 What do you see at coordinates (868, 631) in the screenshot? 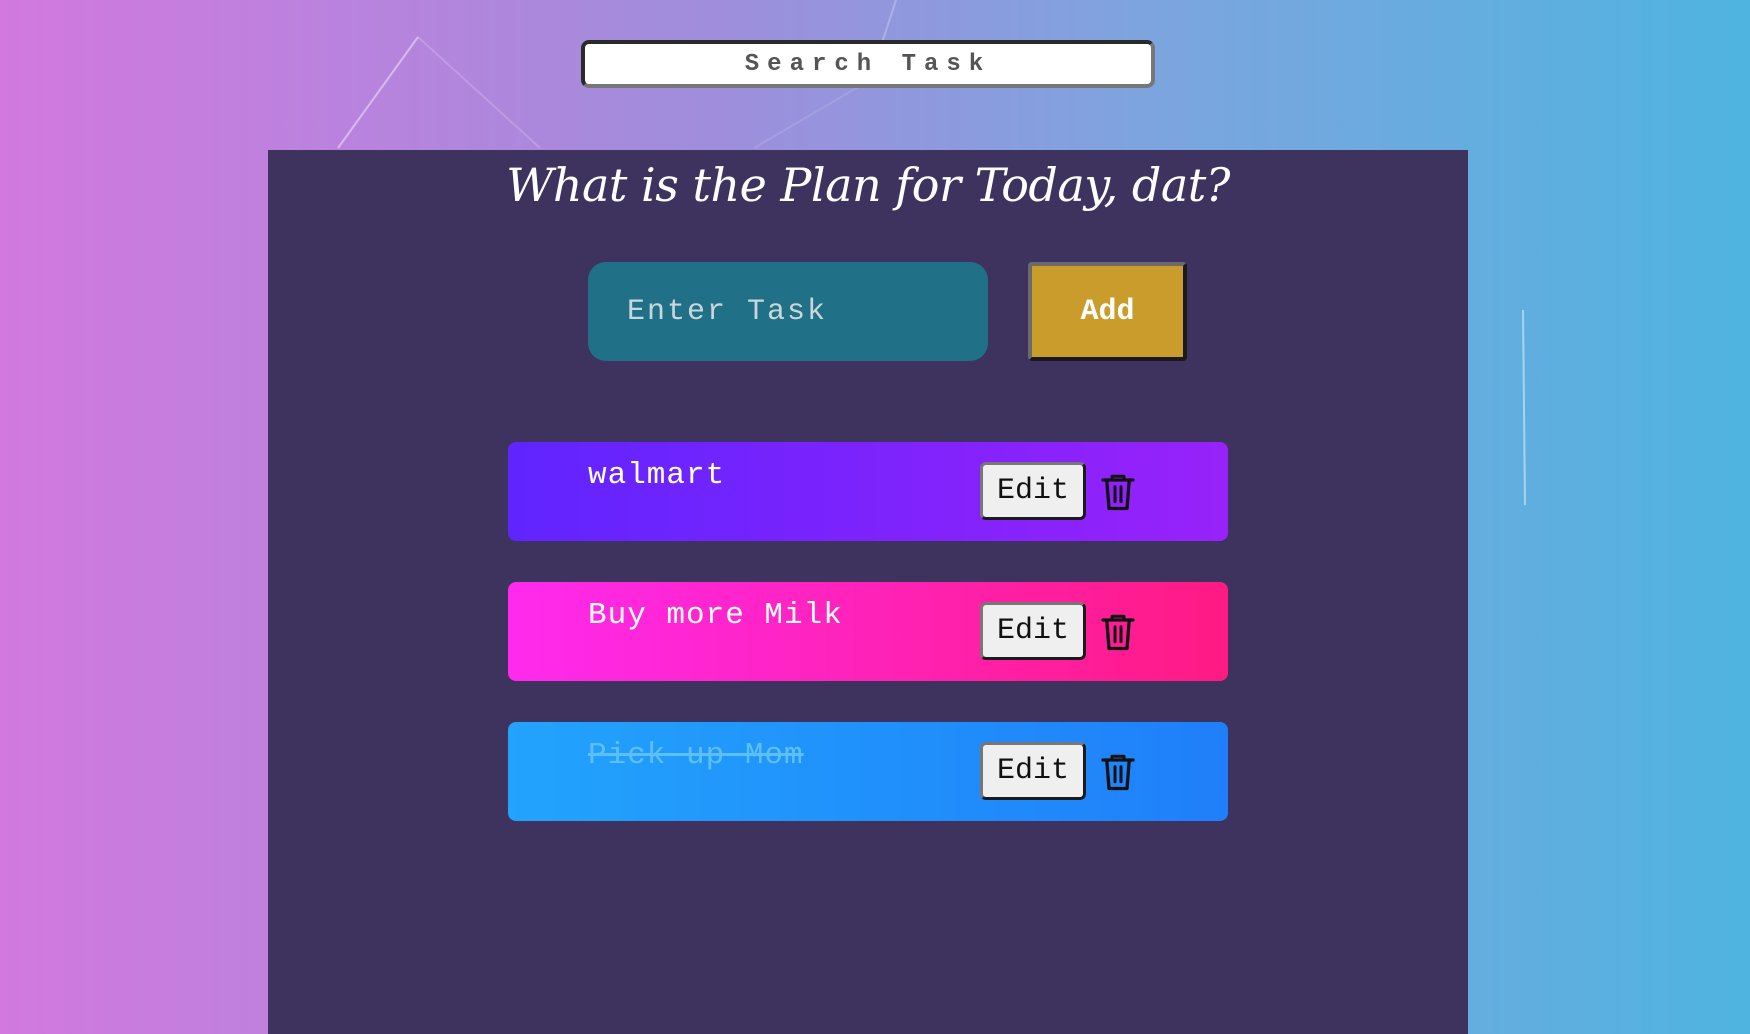
I see `task-item: Buy more Milk Edit` at bounding box center [868, 631].